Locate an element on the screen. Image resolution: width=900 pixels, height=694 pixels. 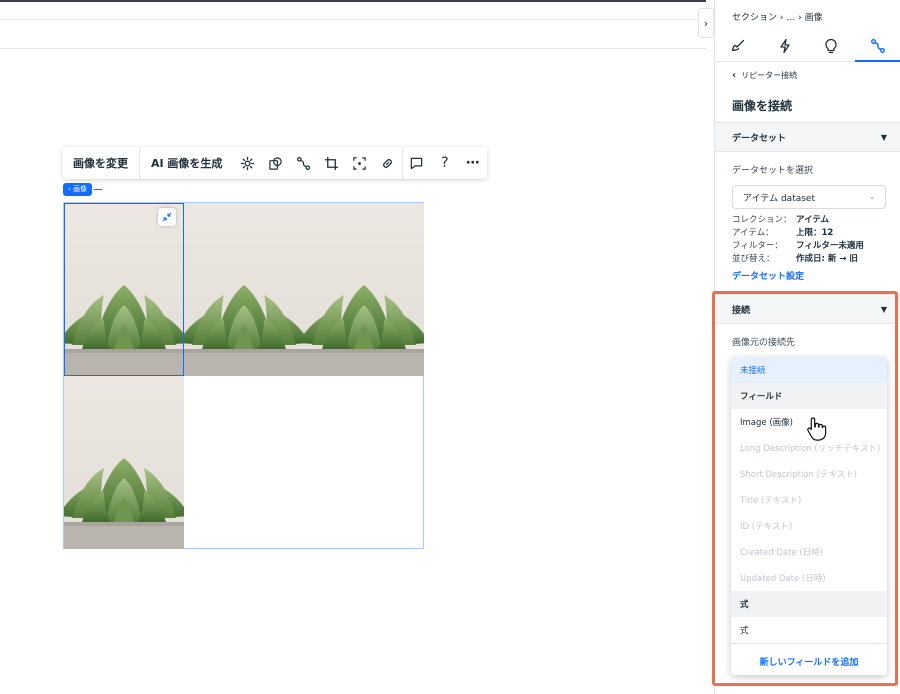
info-value: フィルター未適用 is located at coordinates (830, 245).